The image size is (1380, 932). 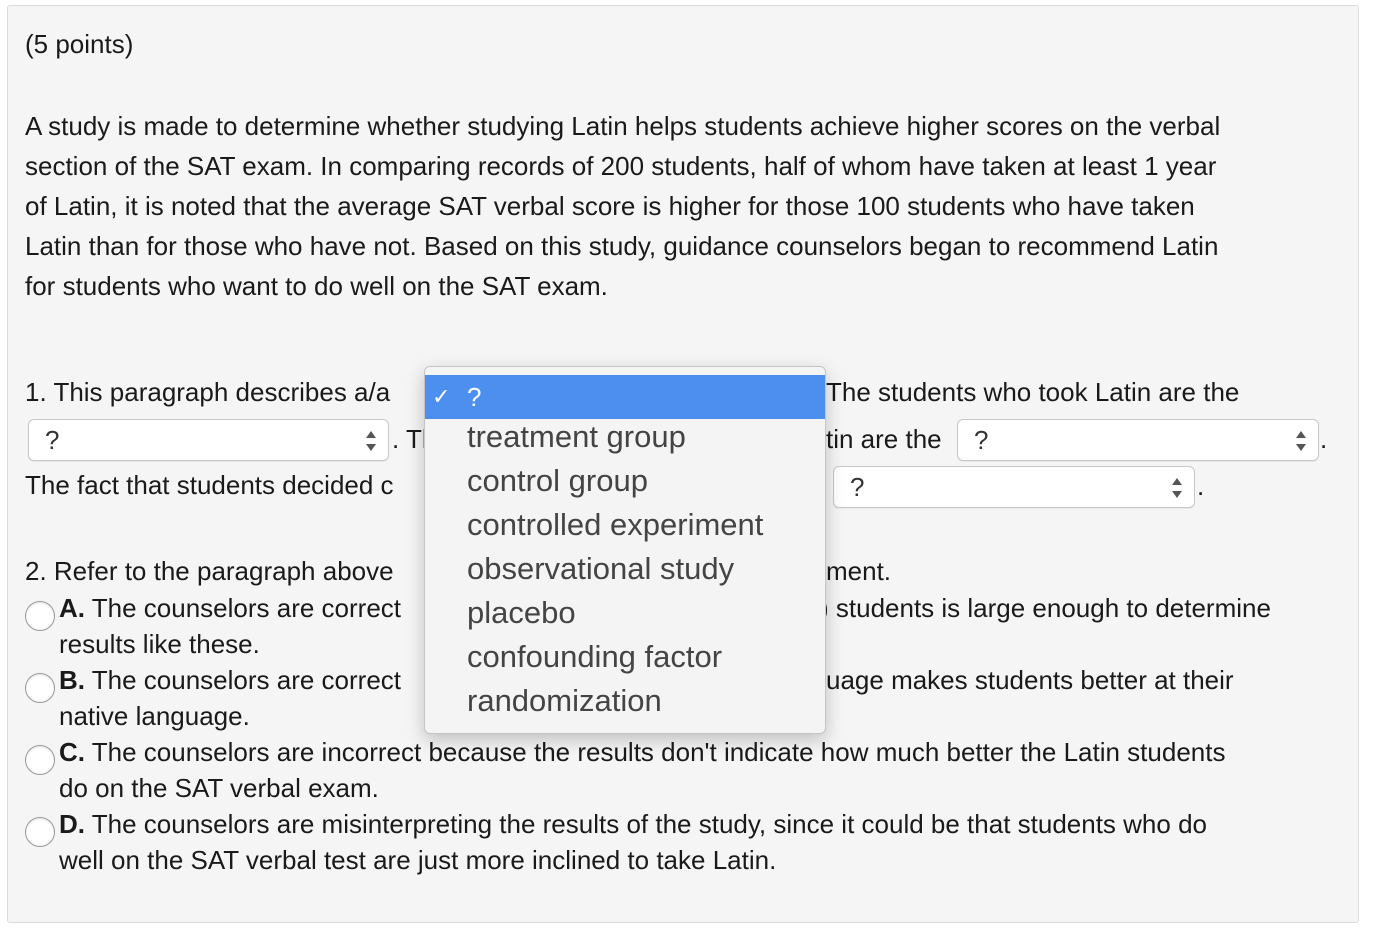 I want to click on part2-prompt: 2. Refer to the paragraph above, so click(x=209, y=571).